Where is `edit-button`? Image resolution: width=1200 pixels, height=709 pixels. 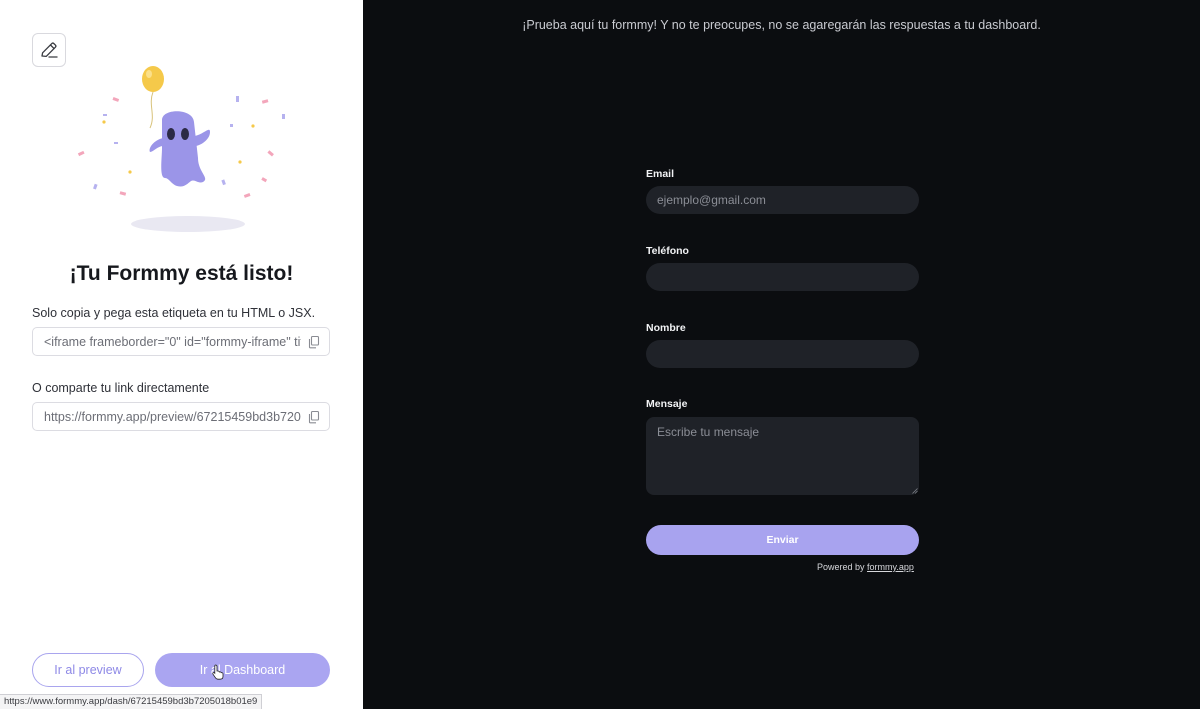 edit-button is located at coordinates (49, 50).